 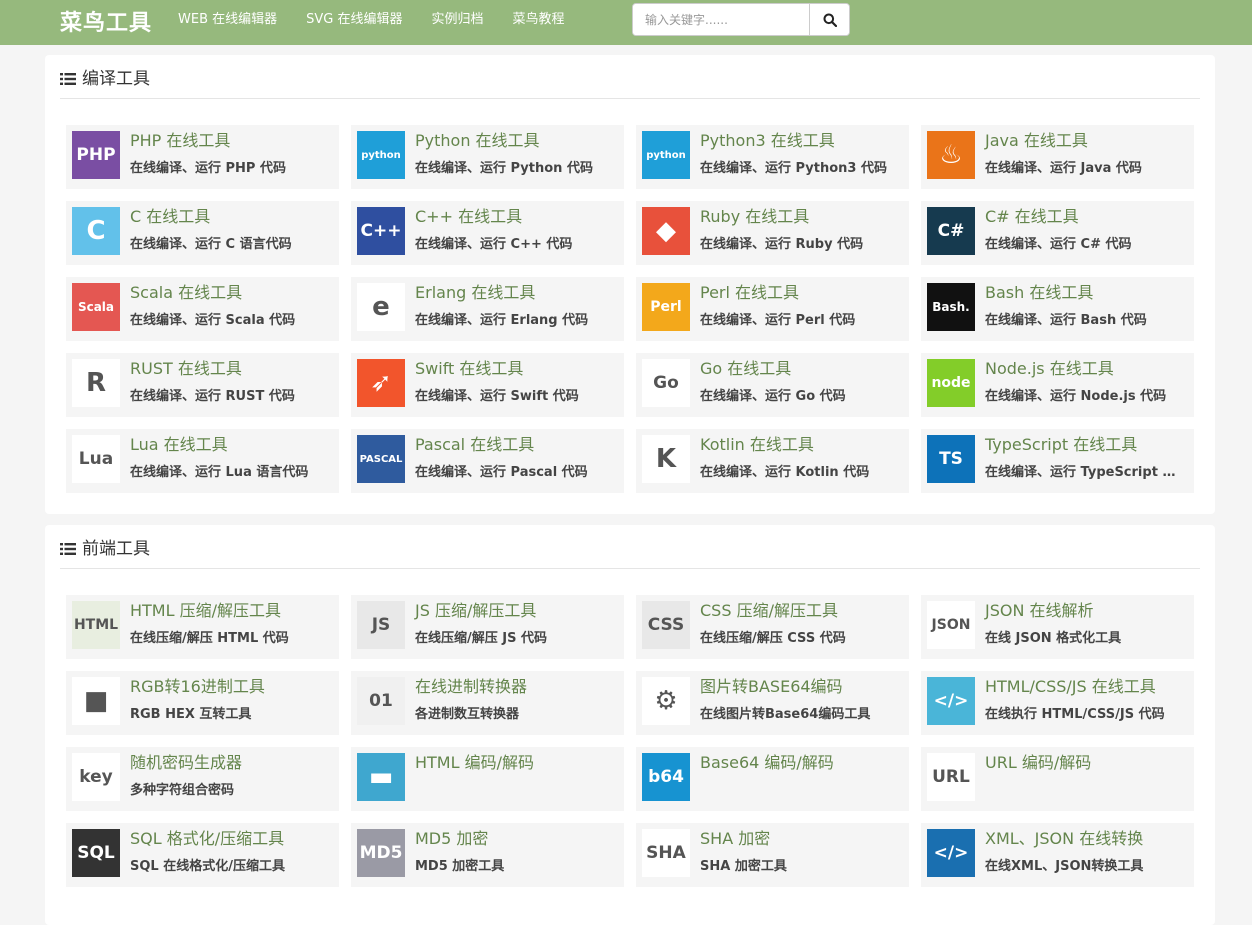 What do you see at coordinates (381, 459) in the screenshot?
I see `pascal-icon: PASCAL` at bounding box center [381, 459].